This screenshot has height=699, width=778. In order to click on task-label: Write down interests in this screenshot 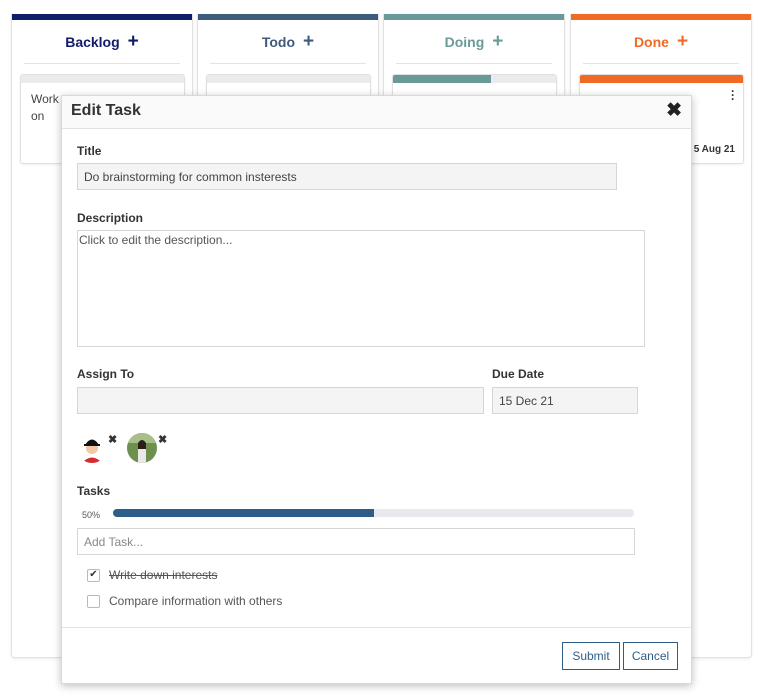, I will do `click(163, 575)`.